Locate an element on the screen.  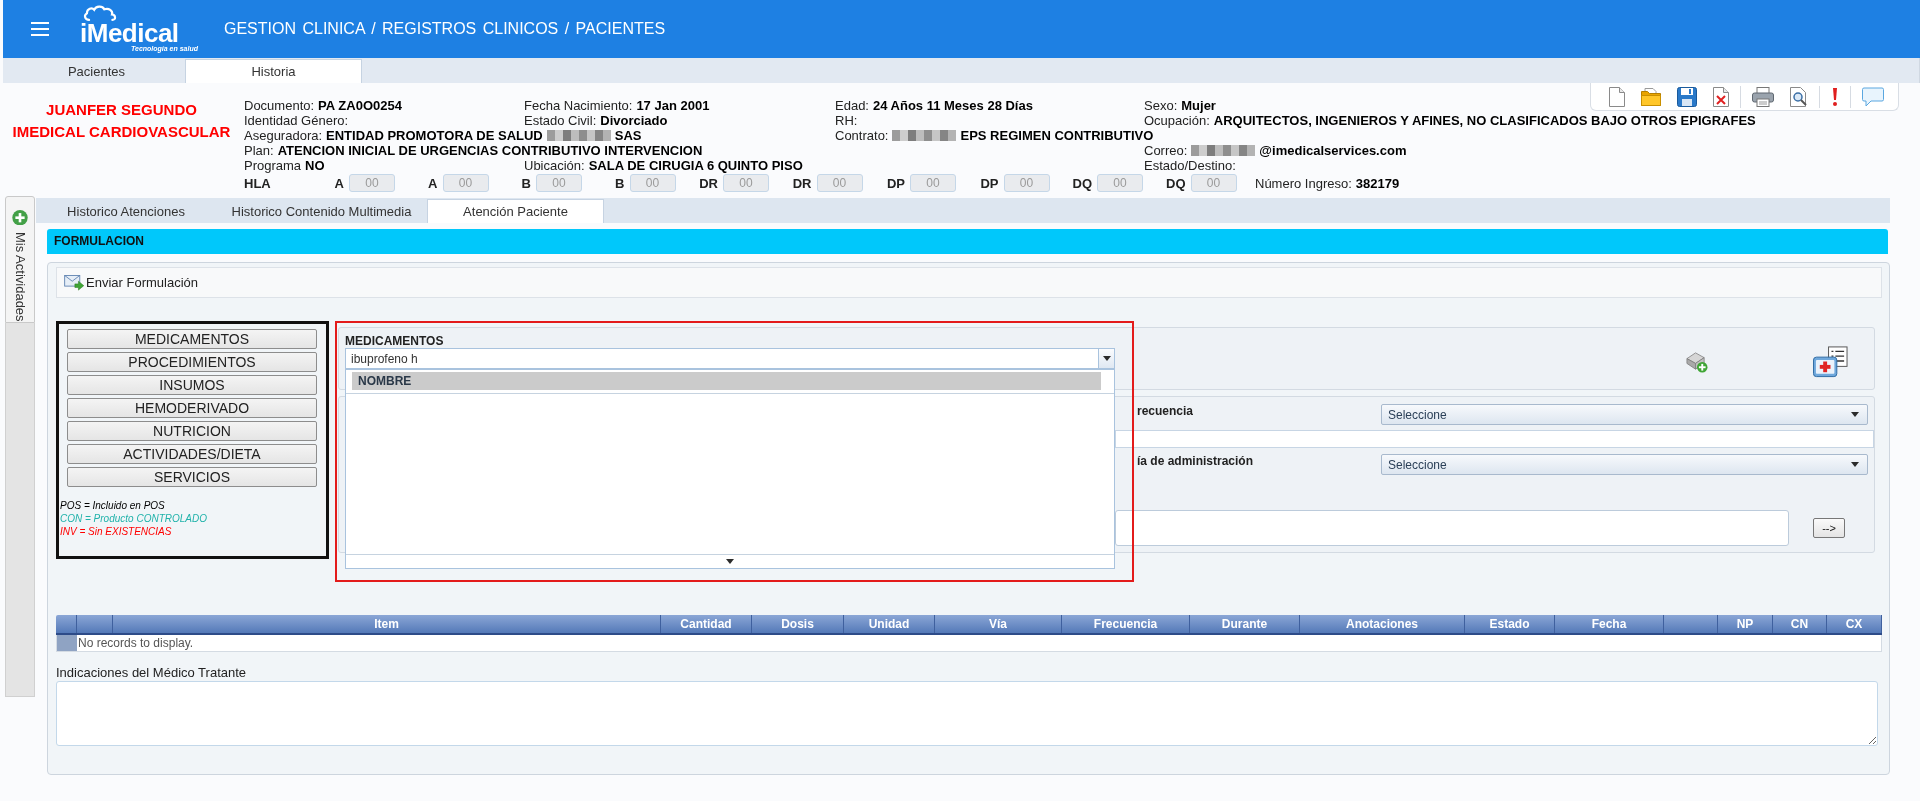
category-button: SERVICIOS is located at coordinates (192, 477).